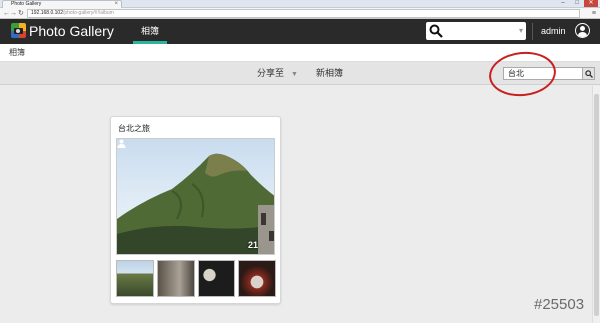  What do you see at coordinates (196, 279) in the screenshot?
I see `album-thumbnails` at bounding box center [196, 279].